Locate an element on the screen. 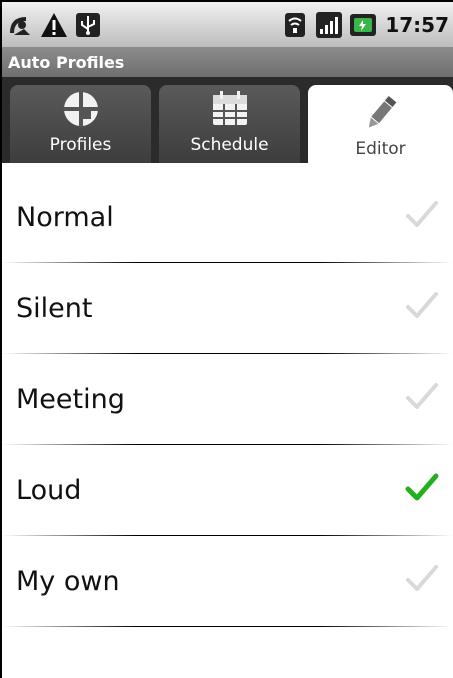 The width and height of the screenshot is (453, 678). wifi-icon is located at coordinates (295, 25).